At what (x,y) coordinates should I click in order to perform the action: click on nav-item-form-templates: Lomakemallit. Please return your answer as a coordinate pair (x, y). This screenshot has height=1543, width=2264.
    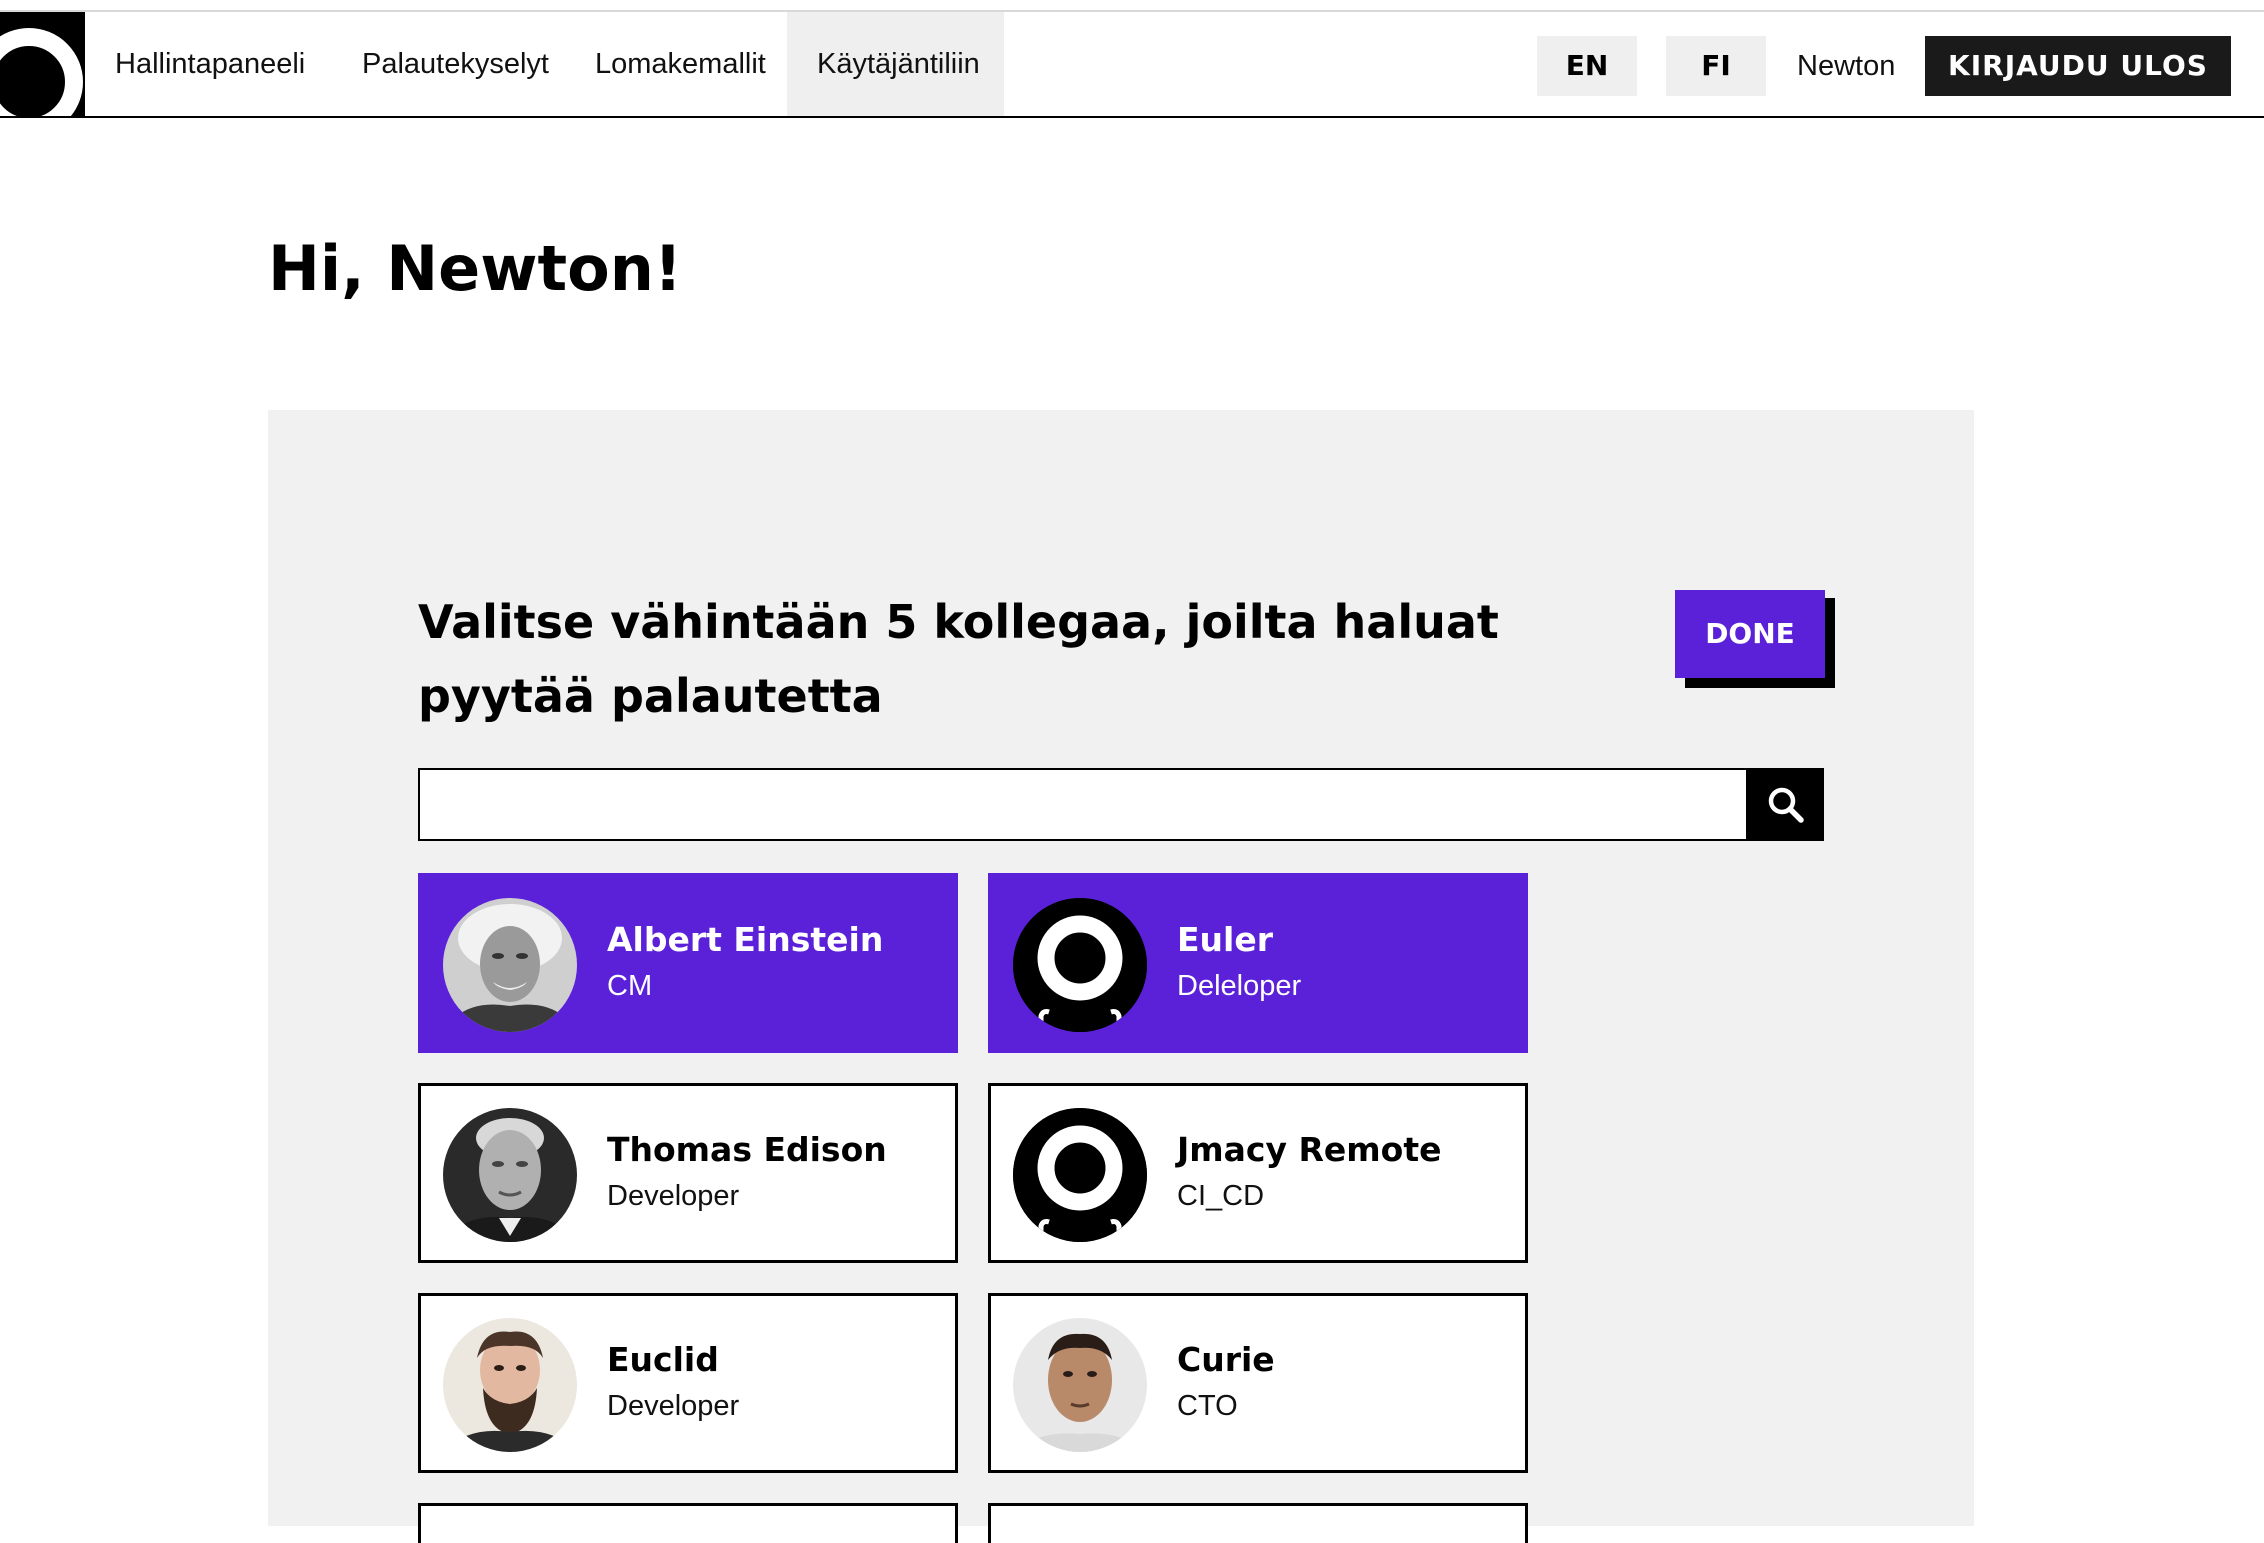
    Looking at the image, I should click on (680, 64).